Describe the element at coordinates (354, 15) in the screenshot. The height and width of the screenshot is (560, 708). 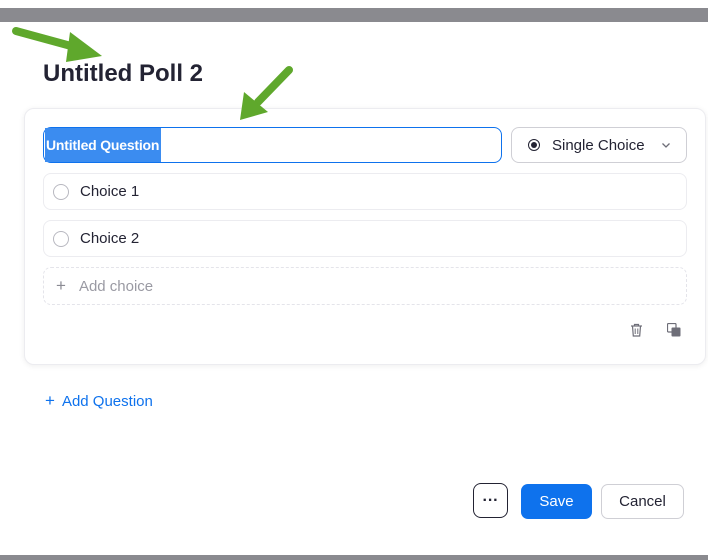
I see `window-top-bar` at that location.